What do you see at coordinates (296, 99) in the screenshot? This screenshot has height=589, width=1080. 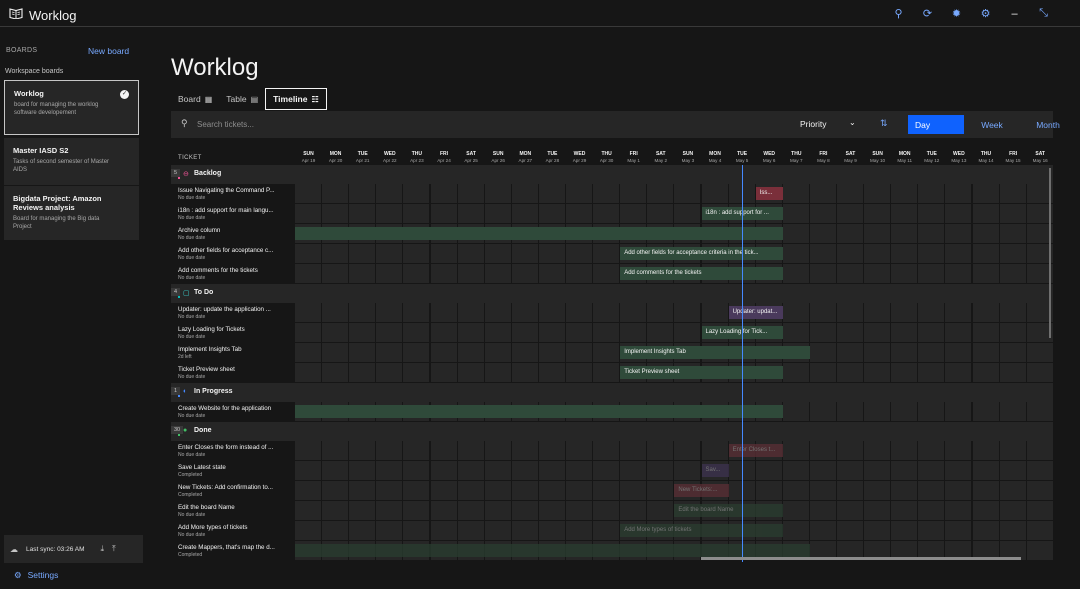 I see `tab-timeline: Timeline ☷` at bounding box center [296, 99].